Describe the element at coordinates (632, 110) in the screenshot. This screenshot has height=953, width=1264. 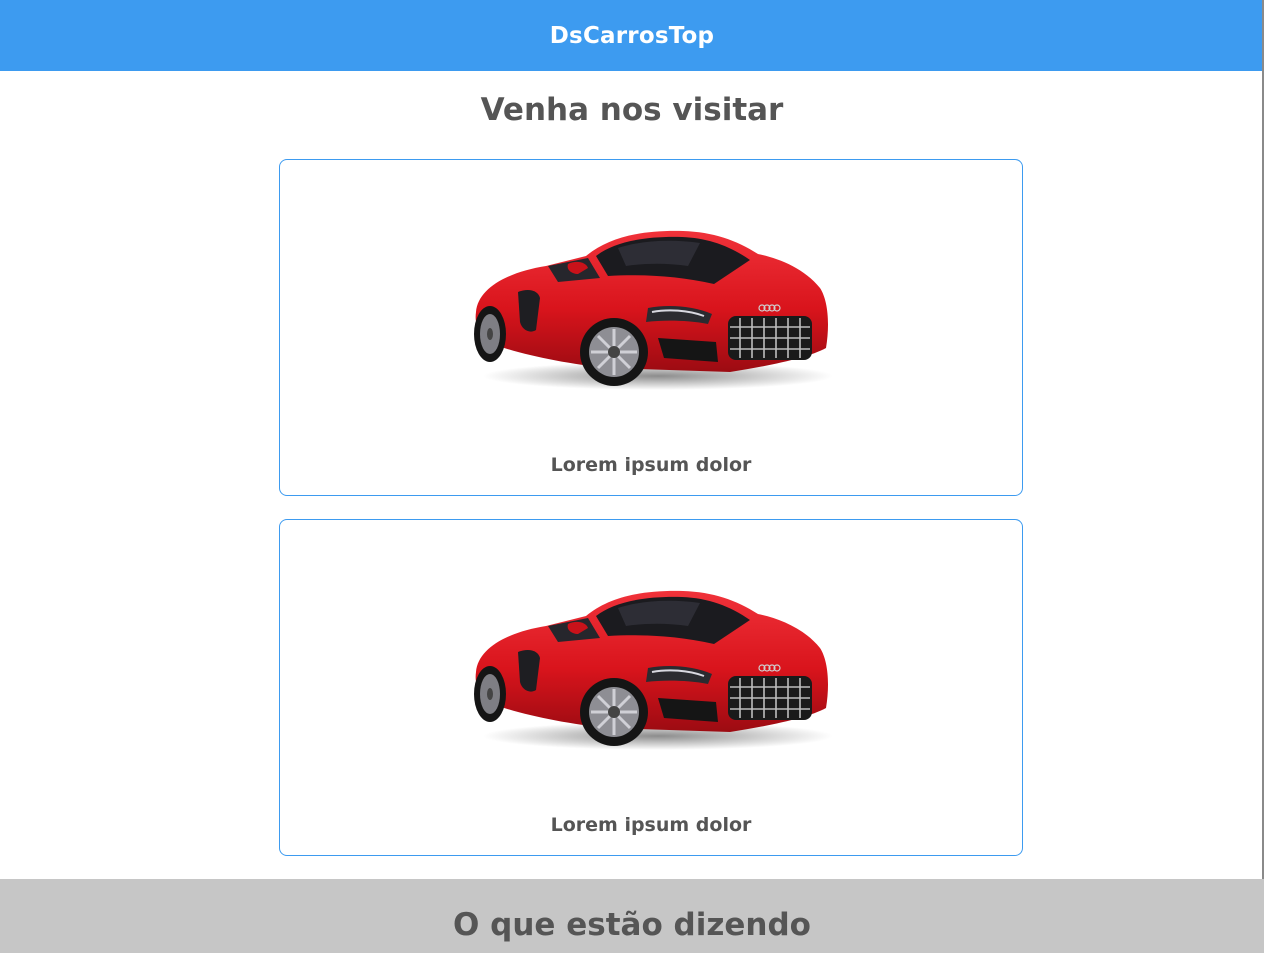
I see `visit-section-title: Venha nos visitar` at that location.